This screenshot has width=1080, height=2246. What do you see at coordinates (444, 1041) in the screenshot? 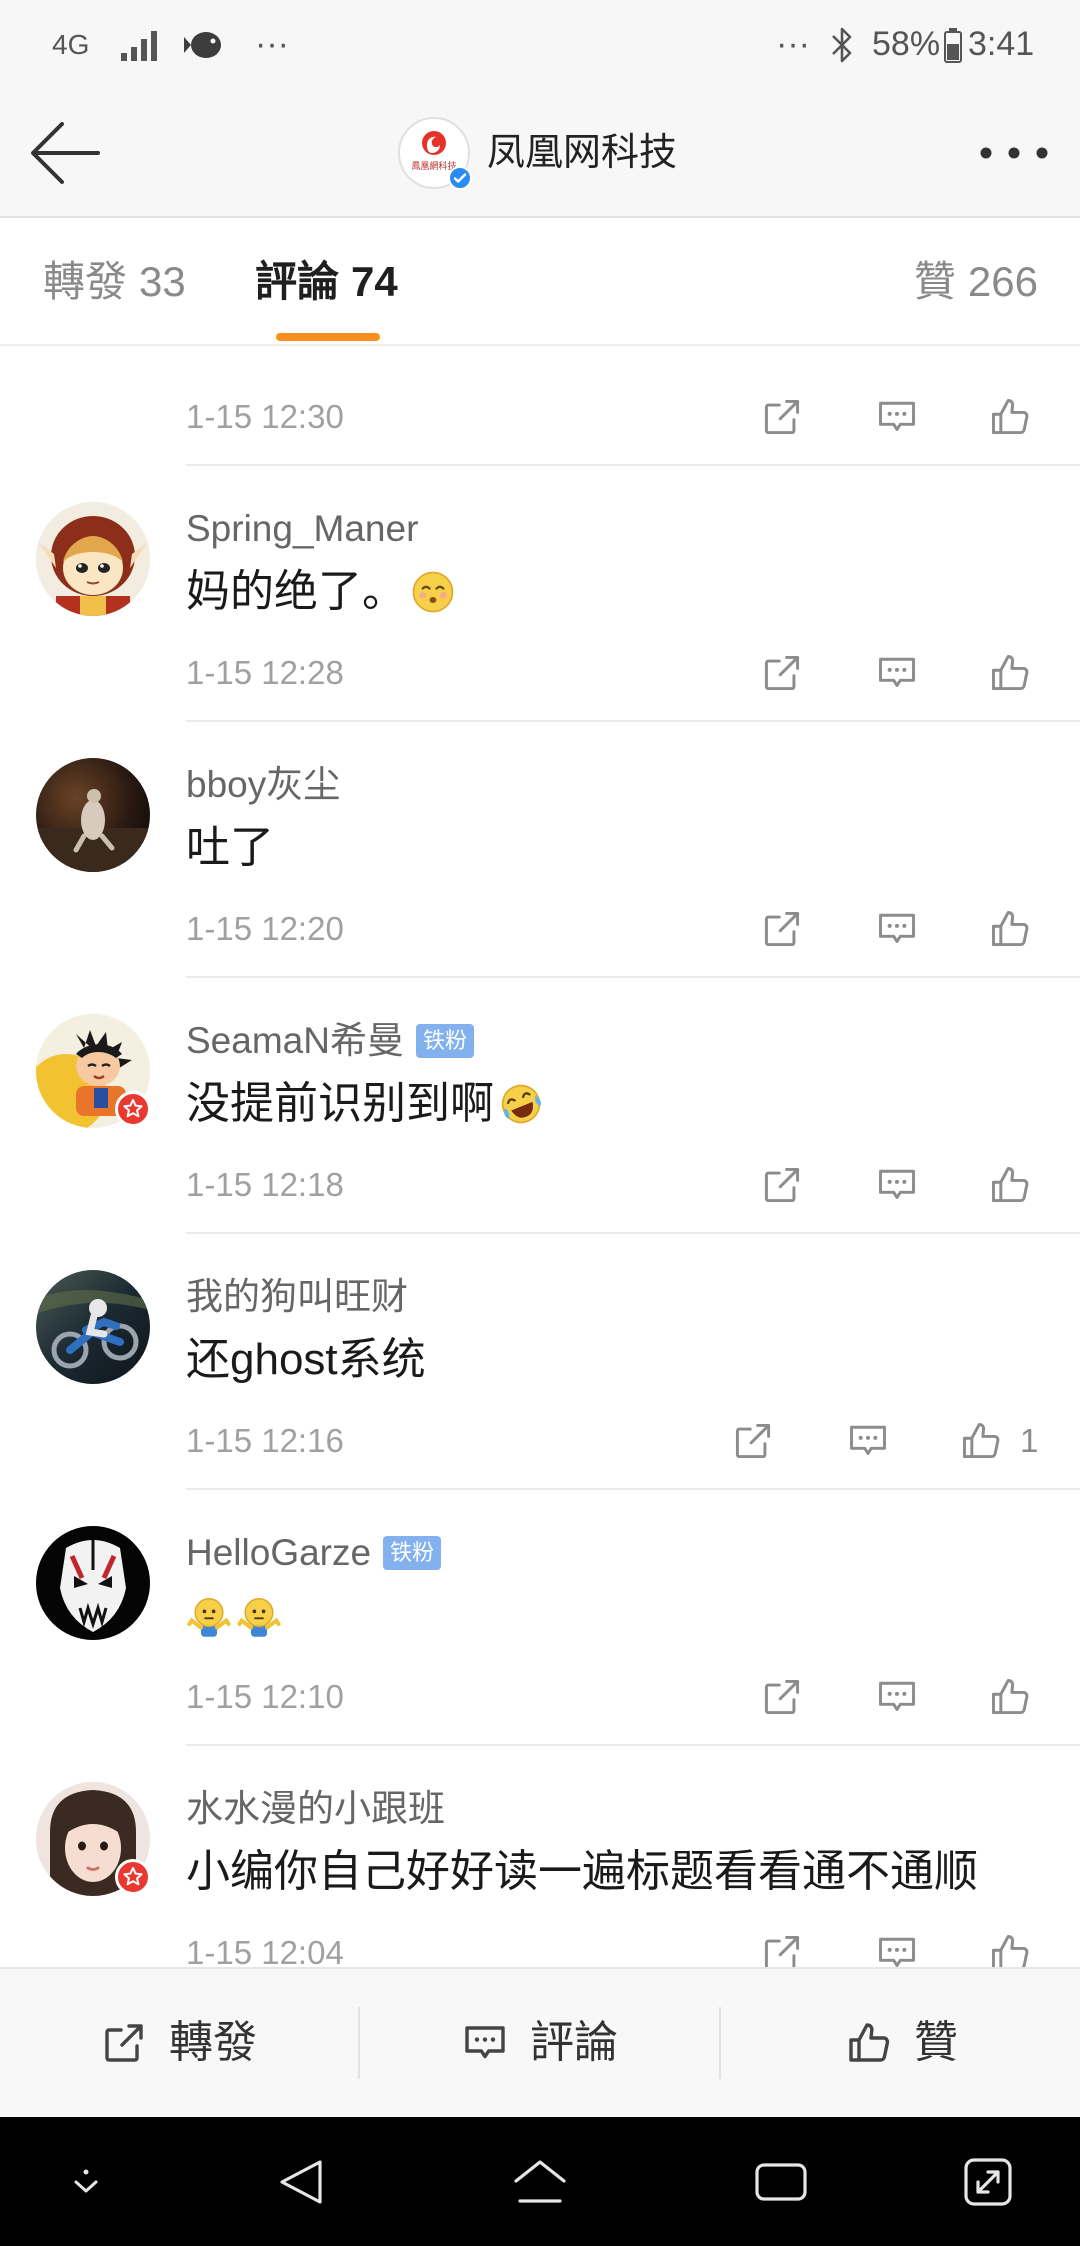
I see `fan-badge: 铁粉` at bounding box center [444, 1041].